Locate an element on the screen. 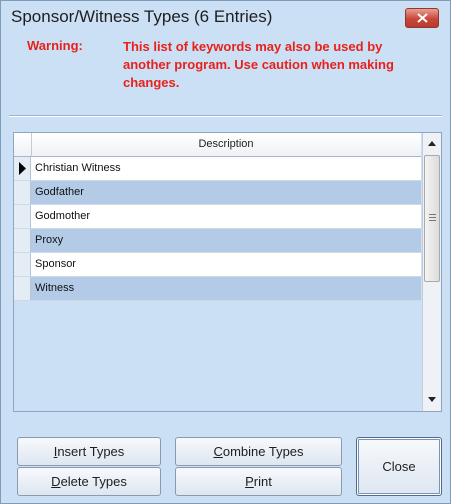  table-row: Godfather is located at coordinates (217, 193).